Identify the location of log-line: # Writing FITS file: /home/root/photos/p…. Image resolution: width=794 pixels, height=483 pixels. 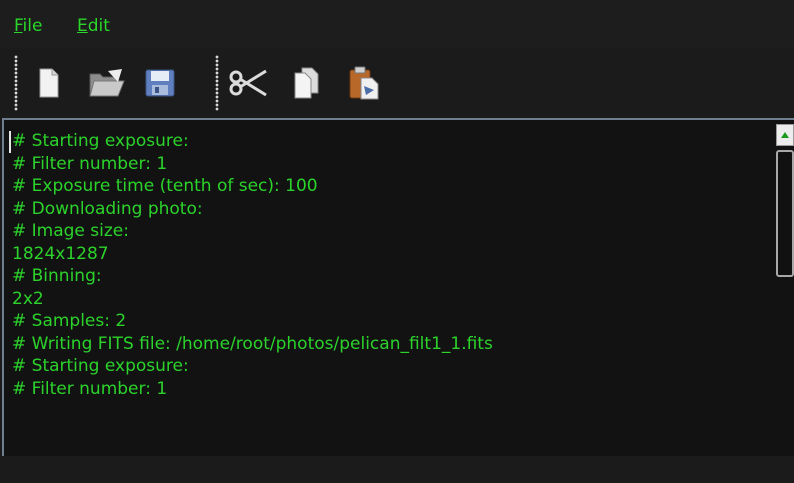
(252, 343).